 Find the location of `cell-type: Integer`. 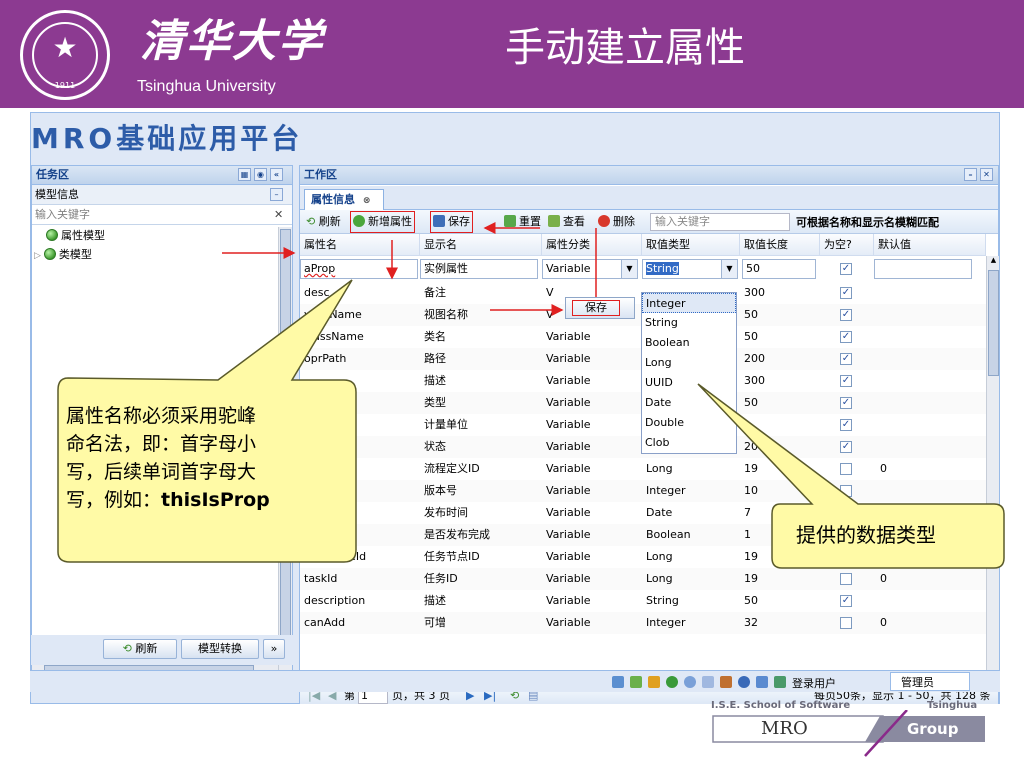

cell-type: Integer is located at coordinates (666, 622).